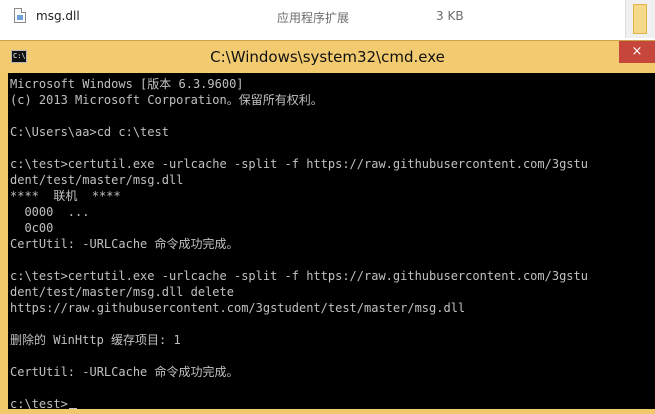 The height and width of the screenshot is (414, 655). Describe the element at coordinates (127, 84) in the screenshot. I see `console-line: Microsoft Windows [版本 6.3.9600]` at that location.